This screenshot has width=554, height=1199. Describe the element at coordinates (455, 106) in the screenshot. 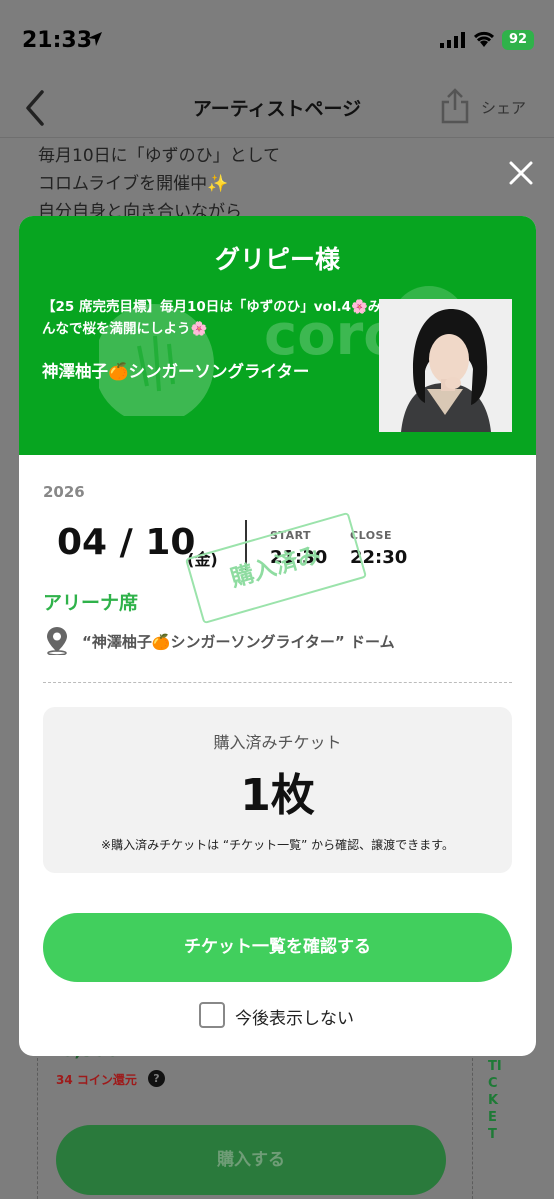

I see `share-icon` at that location.